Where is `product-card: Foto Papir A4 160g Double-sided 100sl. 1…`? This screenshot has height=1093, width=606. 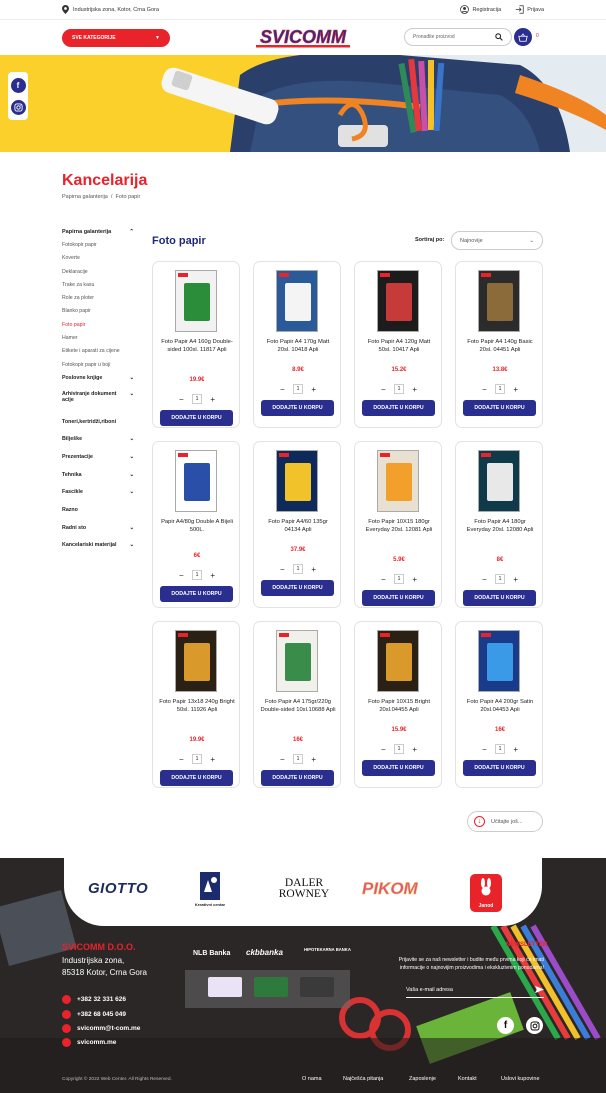 product-card: Foto Papir A4 160g Double-sided 100sl. 1… is located at coordinates (196, 344).